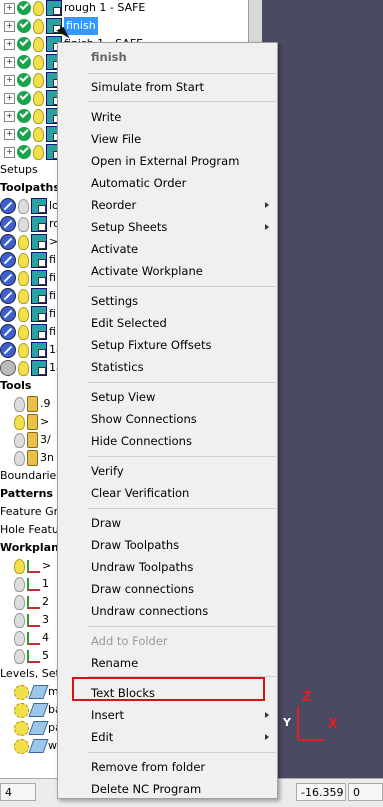 The width and height of the screenshot is (383, 807). I want to click on level-row: m, so click(36, 692).